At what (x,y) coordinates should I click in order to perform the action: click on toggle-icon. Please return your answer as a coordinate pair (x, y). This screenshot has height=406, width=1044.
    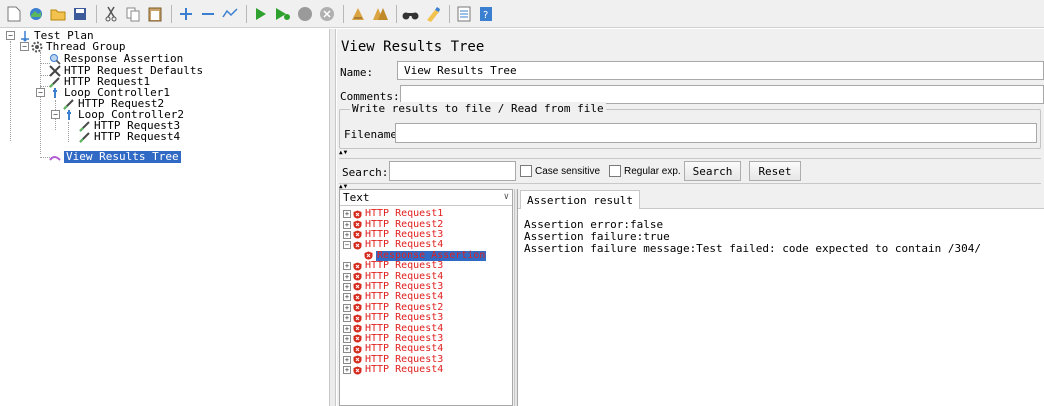
    Looking at the image, I should click on (230, 14).